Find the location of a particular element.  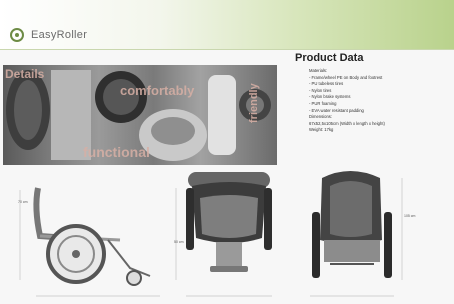

product-data-line: - EVA water resistant padding is located at coordinates (336, 110).